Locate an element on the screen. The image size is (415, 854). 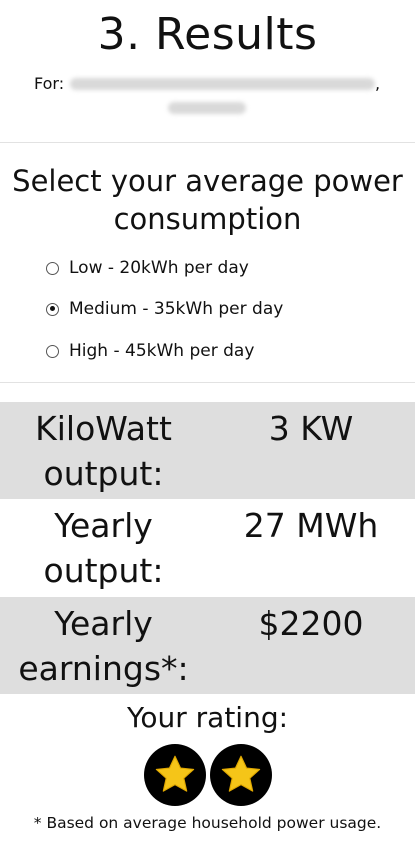
result-label-line2: earnings*: is located at coordinates (103, 668).